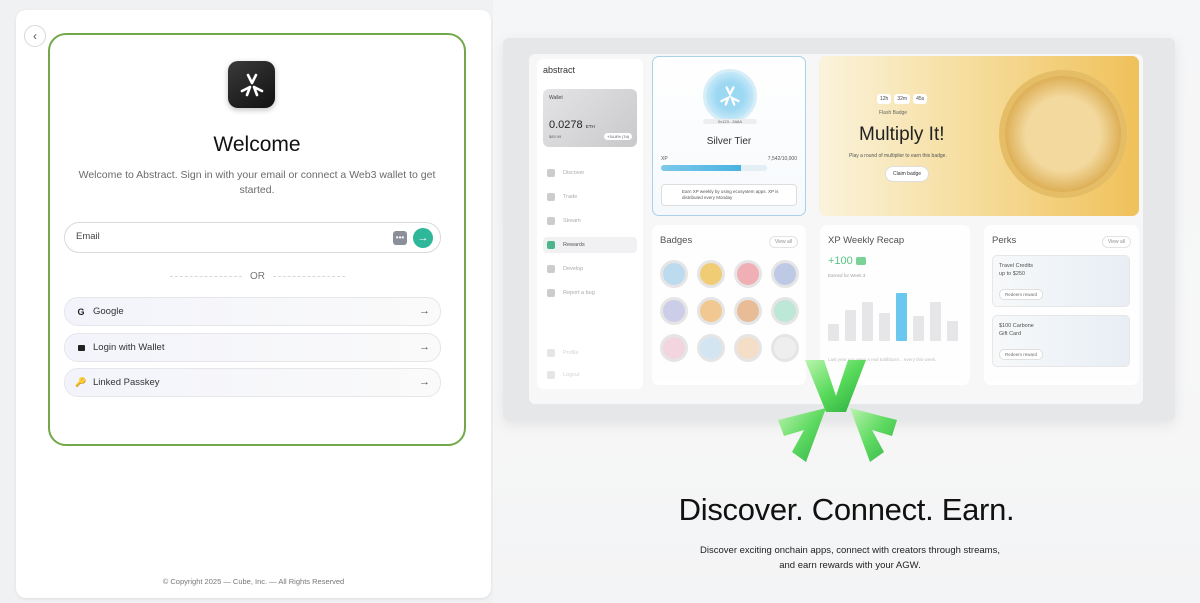 This screenshot has width=1200, height=603. Describe the element at coordinates (590, 173) in the screenshot. I see `preview-nav-discover: Discover` at that location.